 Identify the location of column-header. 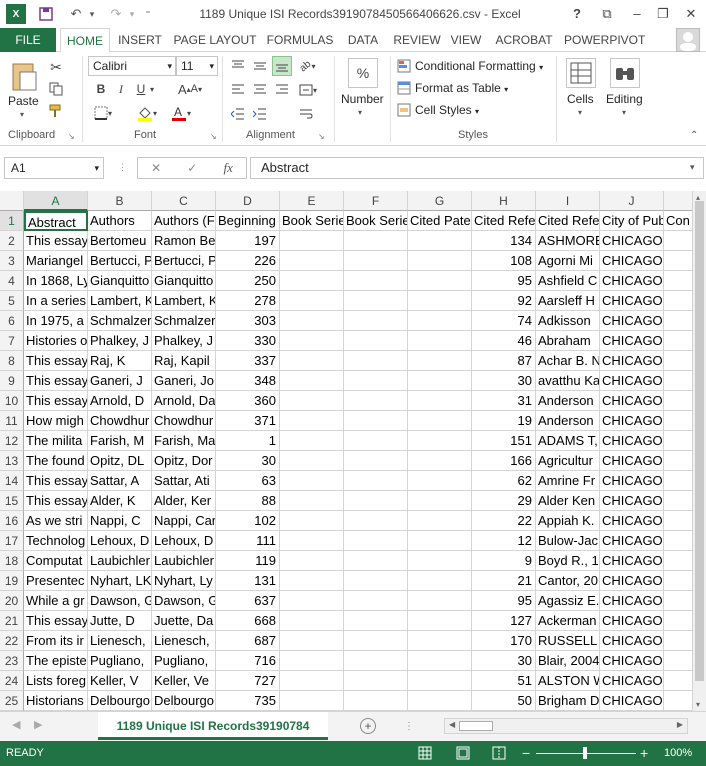
(678, 201).